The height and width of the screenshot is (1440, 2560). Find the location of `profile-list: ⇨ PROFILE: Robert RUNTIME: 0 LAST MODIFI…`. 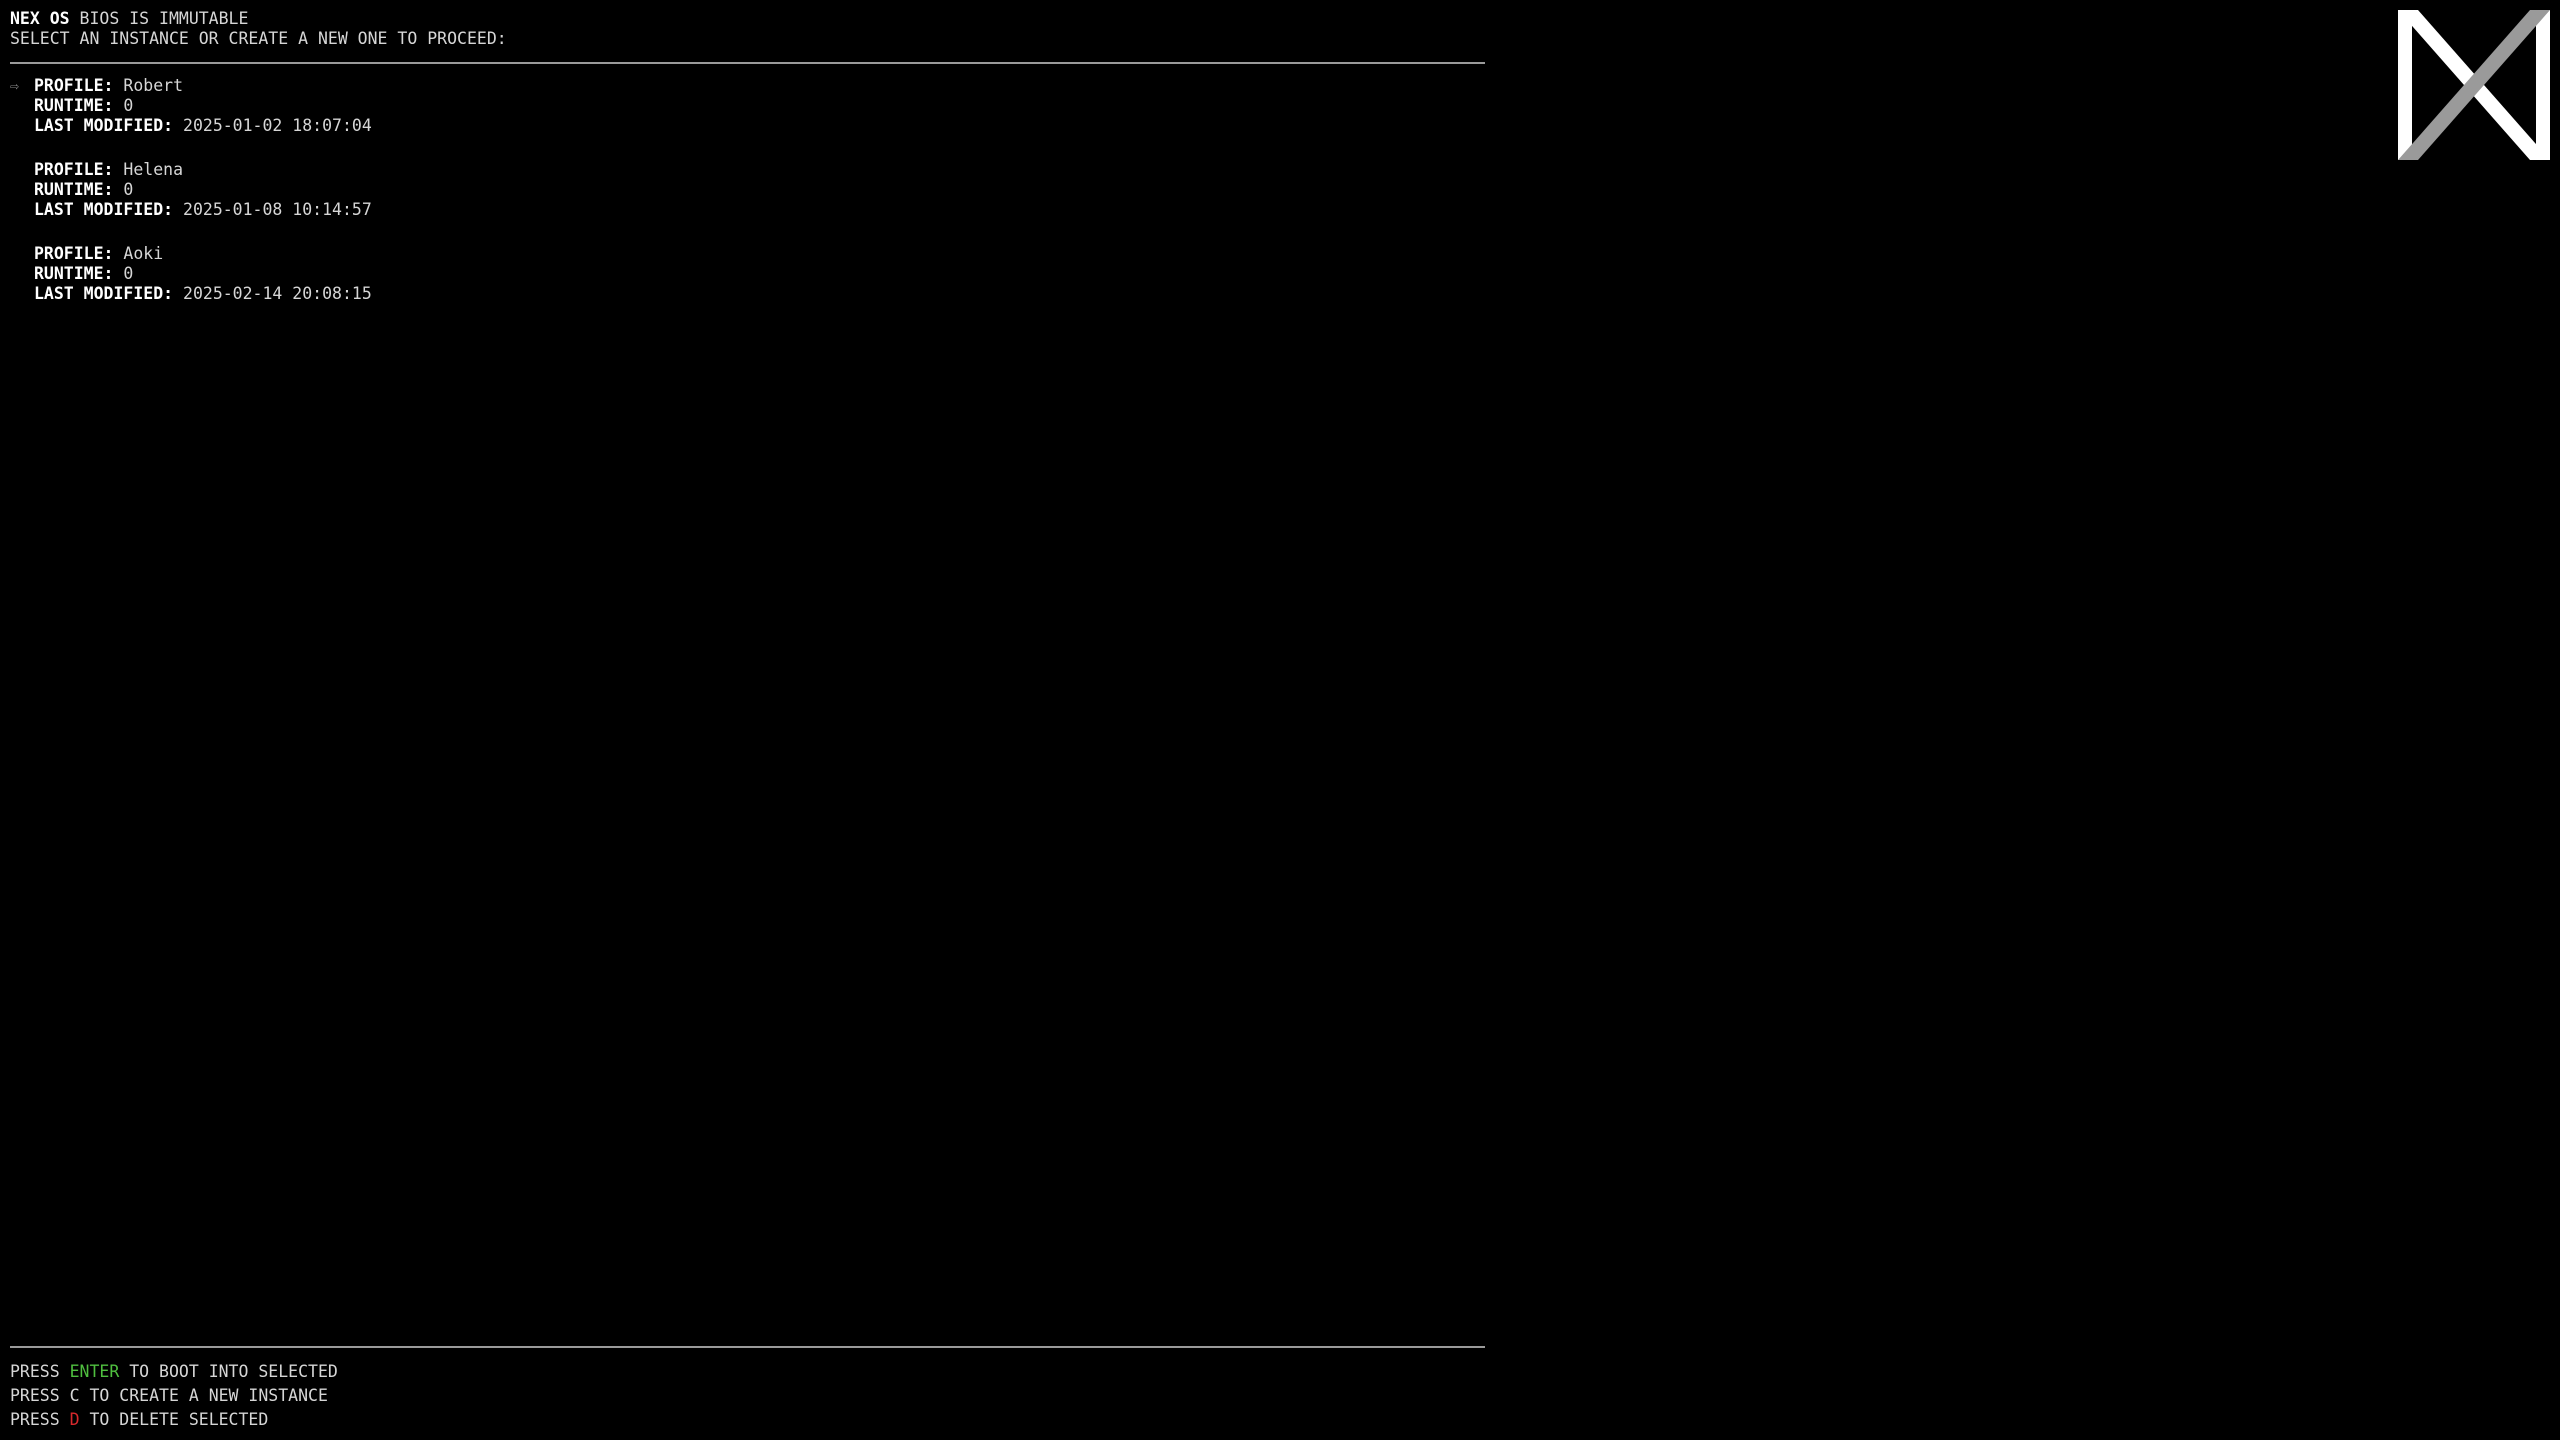

profile-list: ⇨ PROFILE: Robert RUNTIME: 0 LAST MODIFI… is located at coordinates (191, 202).